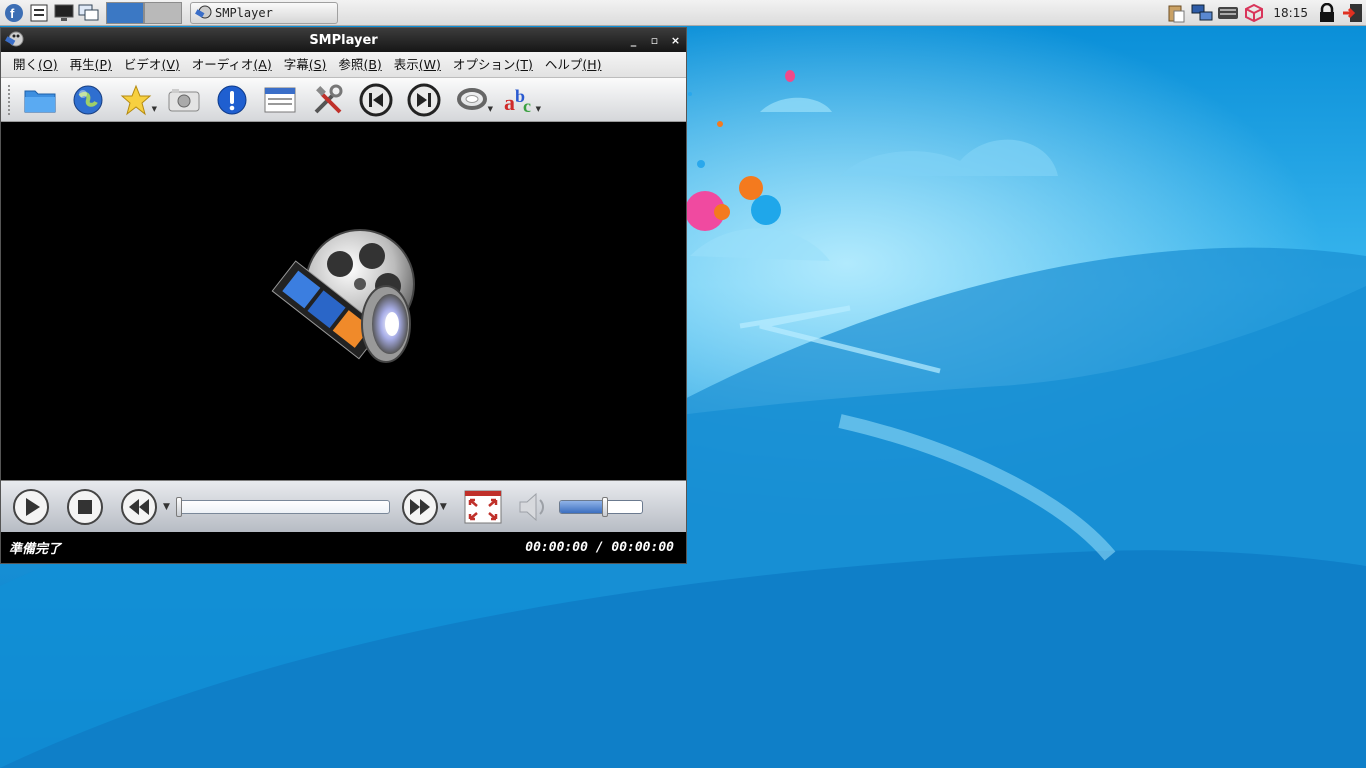 The image size is (1366, 768). I want to click on info-button, so click(232, 100).